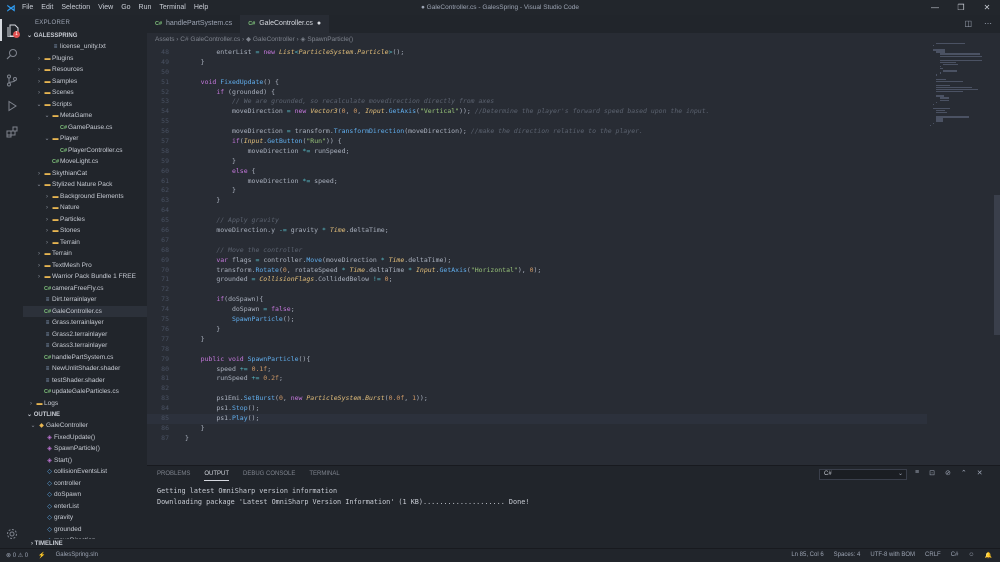 Image resolution: width=1000 pixels, height=562 pixels. What do you see at coordinates (193, 24) in the screenshot?
I see `tab-handlepartsystem: C# handlePartSystem.cs` at bounding box center [193, 24].